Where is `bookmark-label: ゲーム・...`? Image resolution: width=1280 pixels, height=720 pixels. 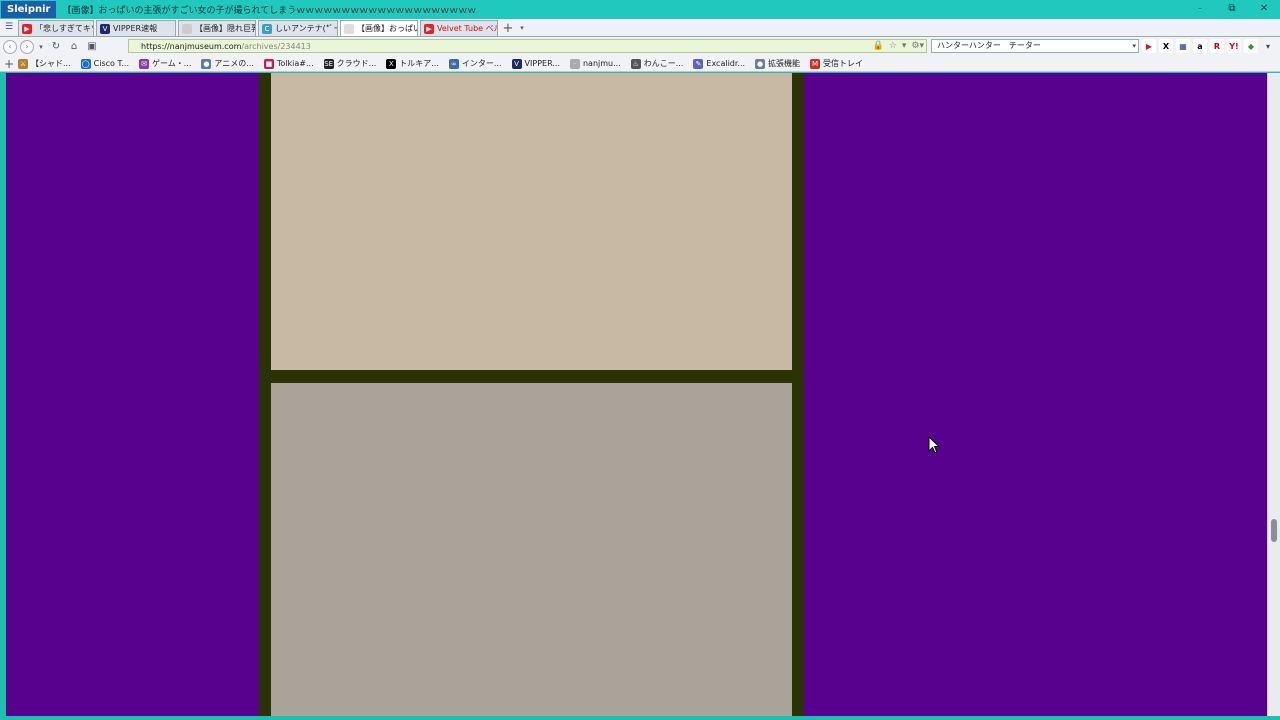 bookmark-label: ゲーム・... is located at coordinates (172, 63).